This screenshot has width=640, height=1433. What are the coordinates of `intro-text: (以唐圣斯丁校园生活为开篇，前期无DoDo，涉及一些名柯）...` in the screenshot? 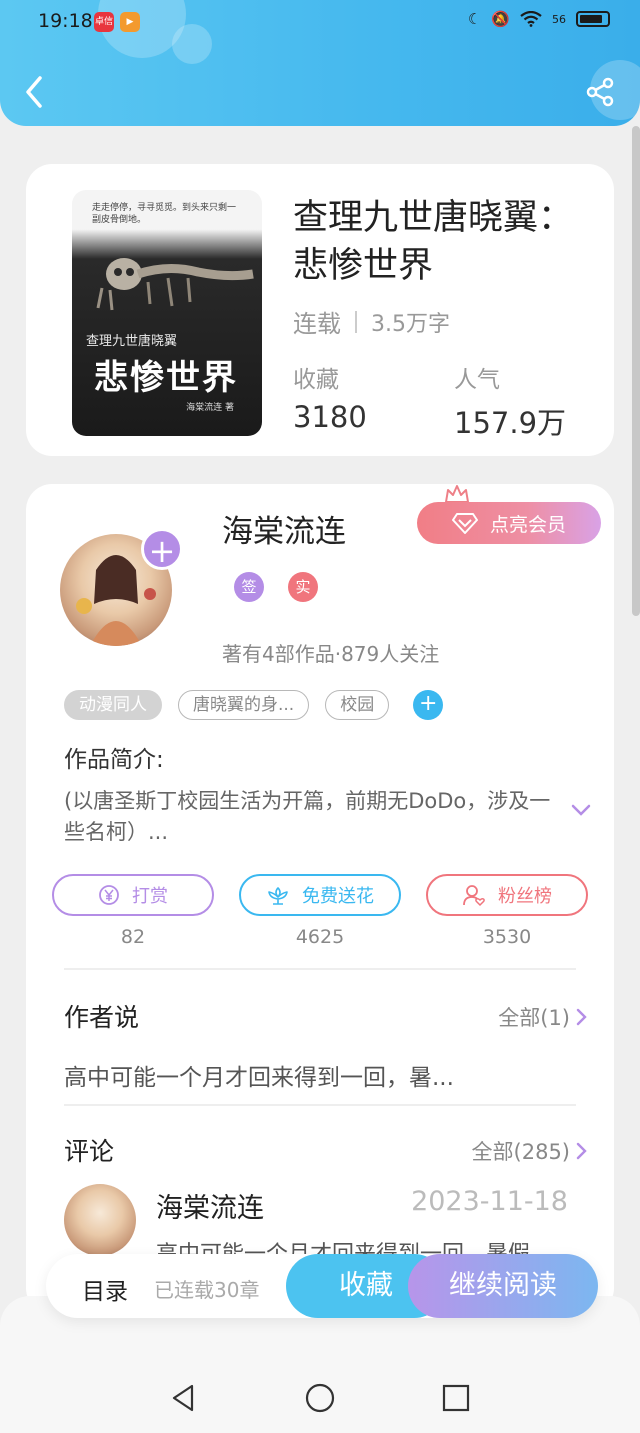 It's located at (314, 817).